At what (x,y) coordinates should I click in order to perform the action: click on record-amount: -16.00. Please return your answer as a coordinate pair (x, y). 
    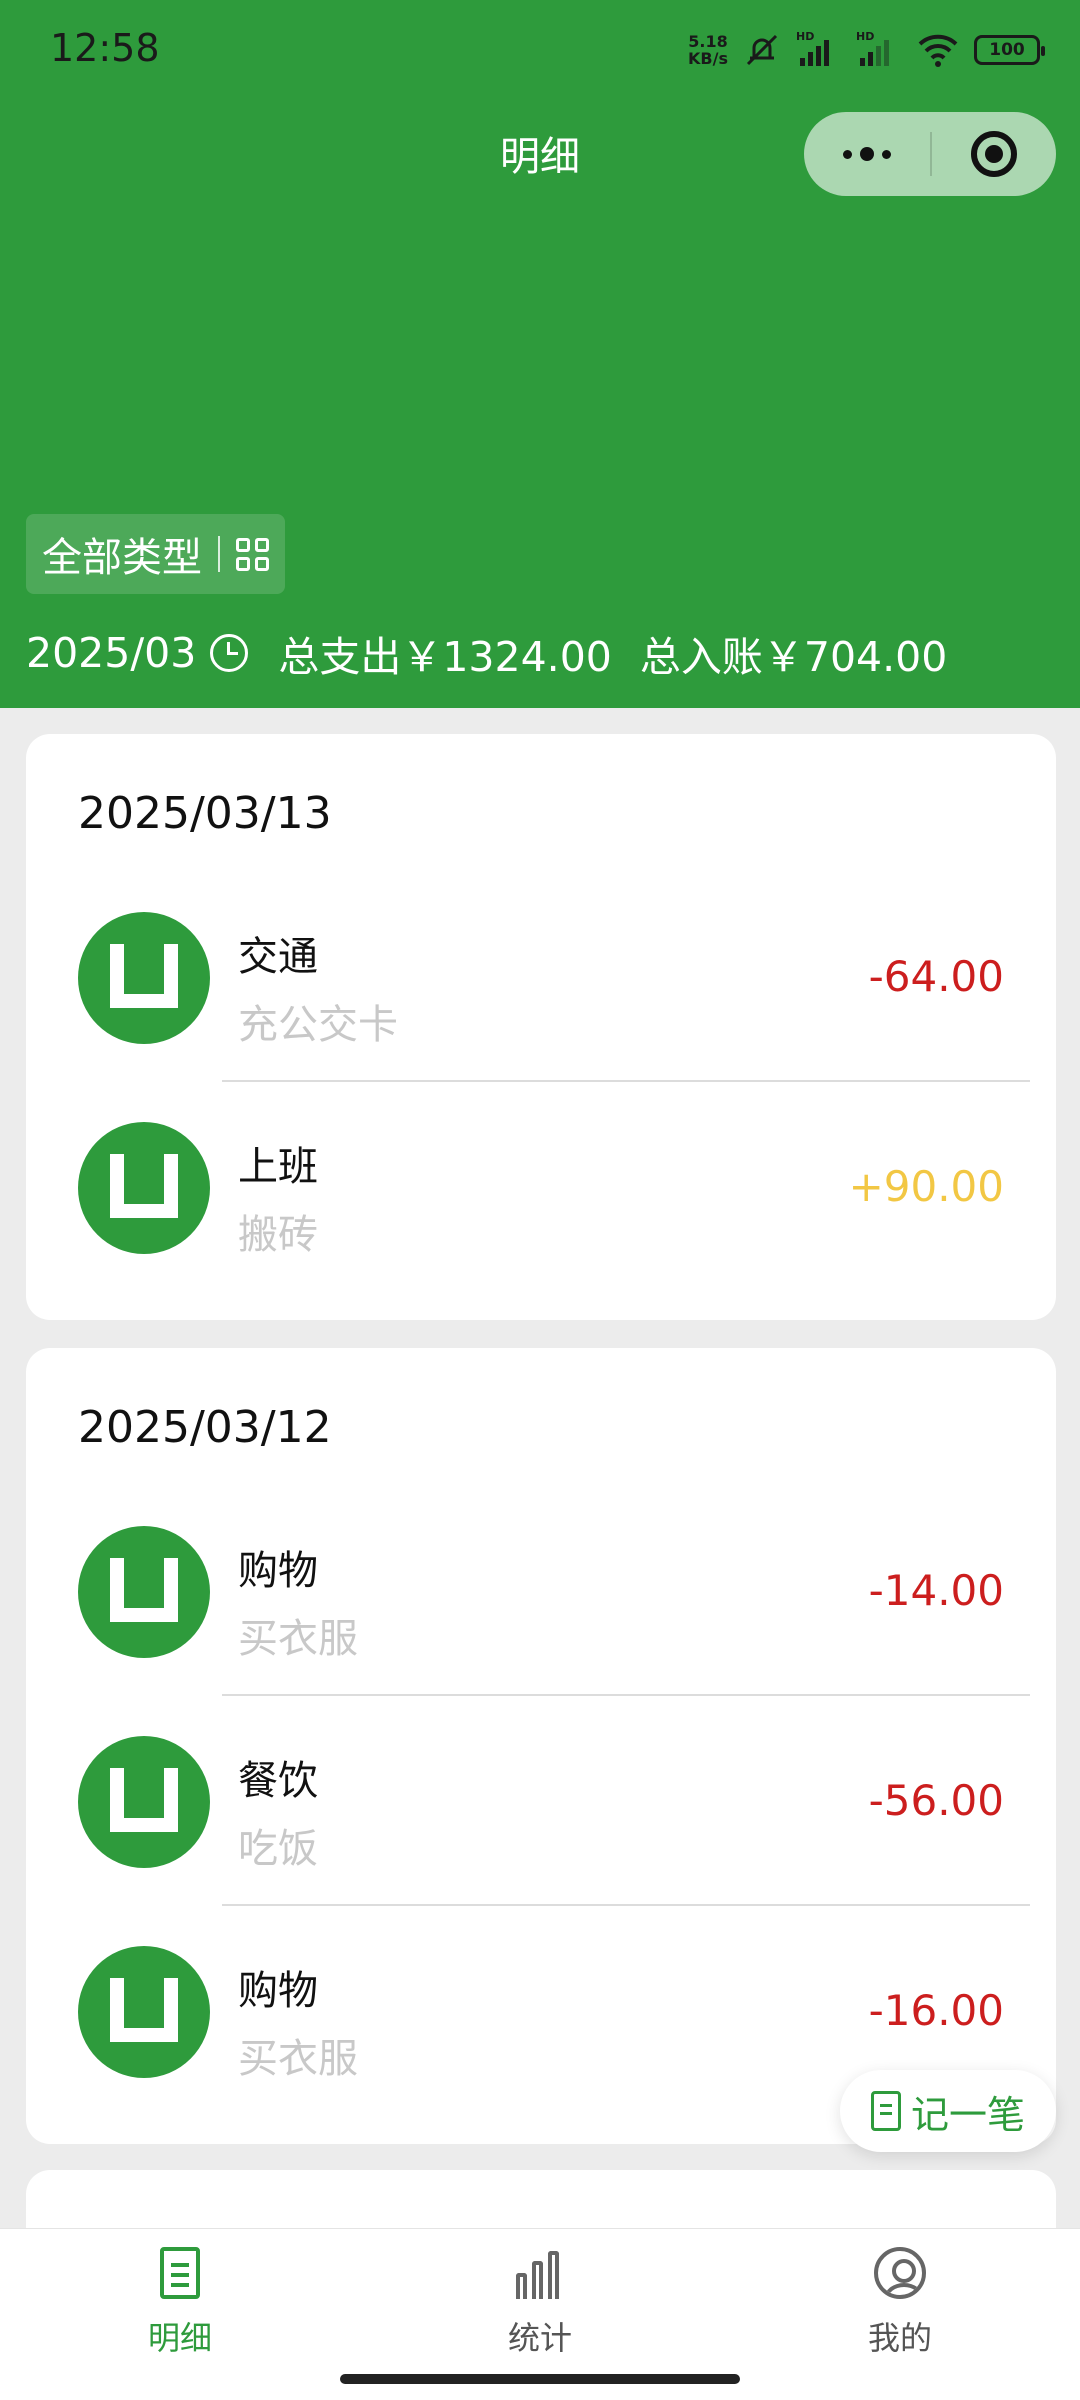
    Looking at the image, I should click on (936, 2010).